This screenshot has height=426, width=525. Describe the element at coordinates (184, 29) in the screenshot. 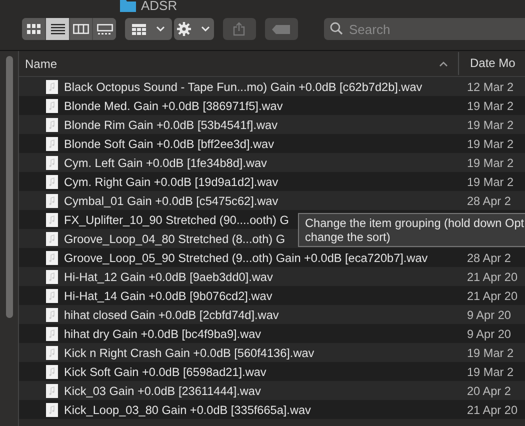

I see `gear-icon` at that location.